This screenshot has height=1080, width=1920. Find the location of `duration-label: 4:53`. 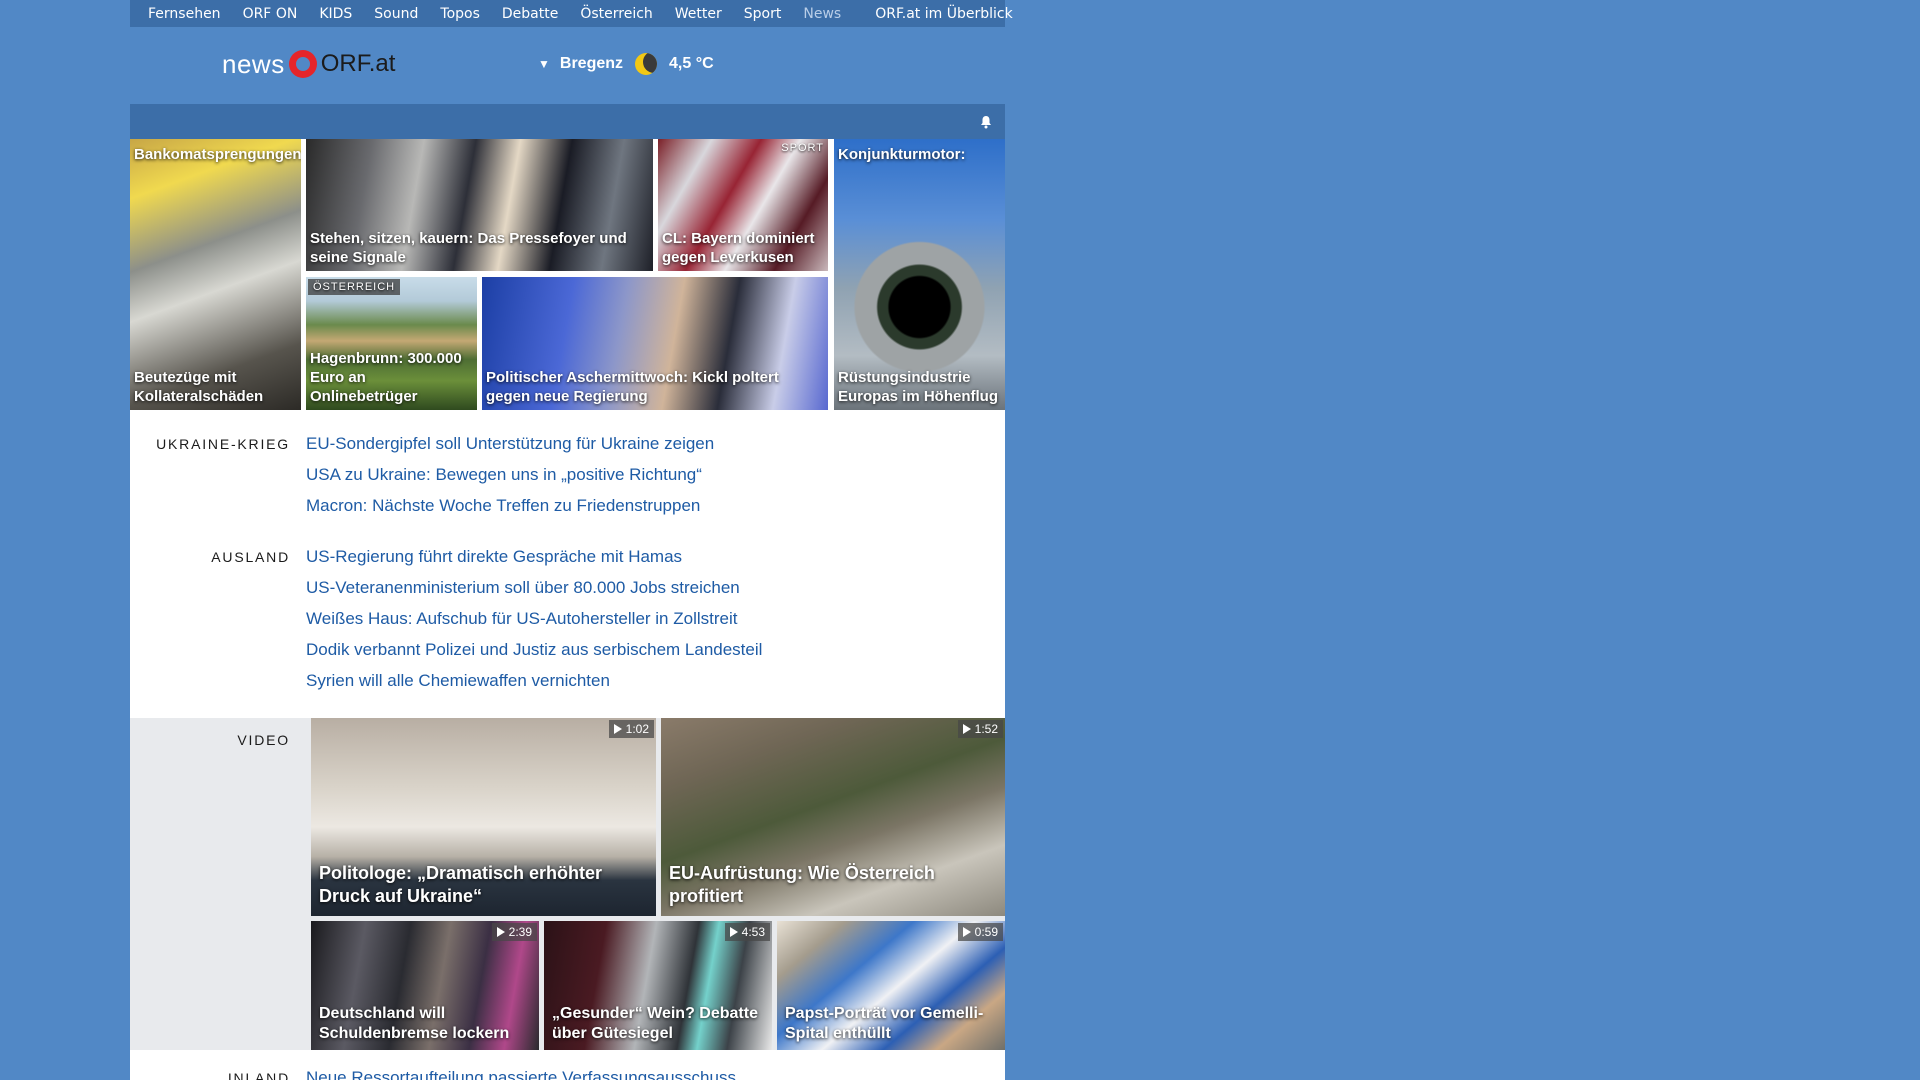

duration-label: 4:53 is located at coordinates (753, 932).